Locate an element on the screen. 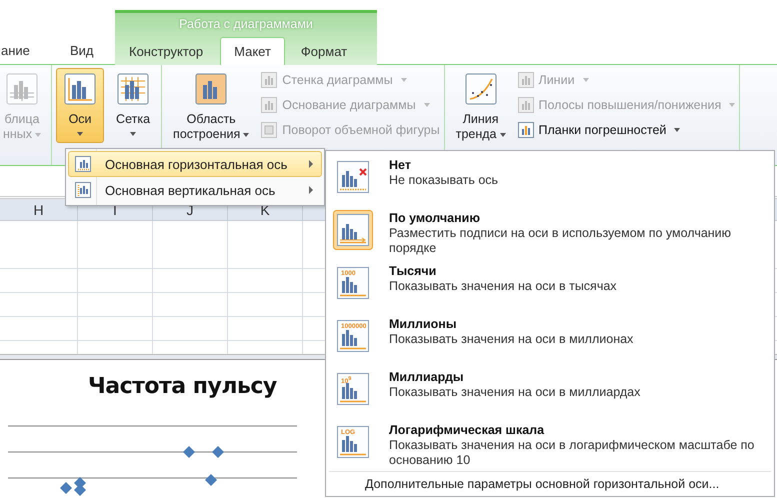  ribbon-tab: Макет is located at coordinates (252, 51).